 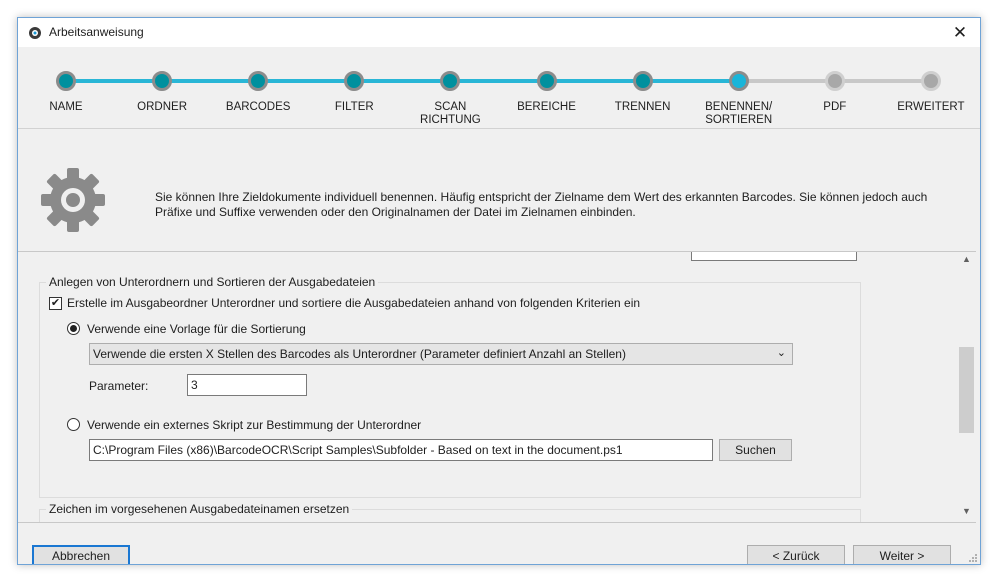 What do you see at coordinates (739, 114) in the screenshot?
I see `step-label: BENENNEN/ SORTIEREN` at bounding box center [739, 114].